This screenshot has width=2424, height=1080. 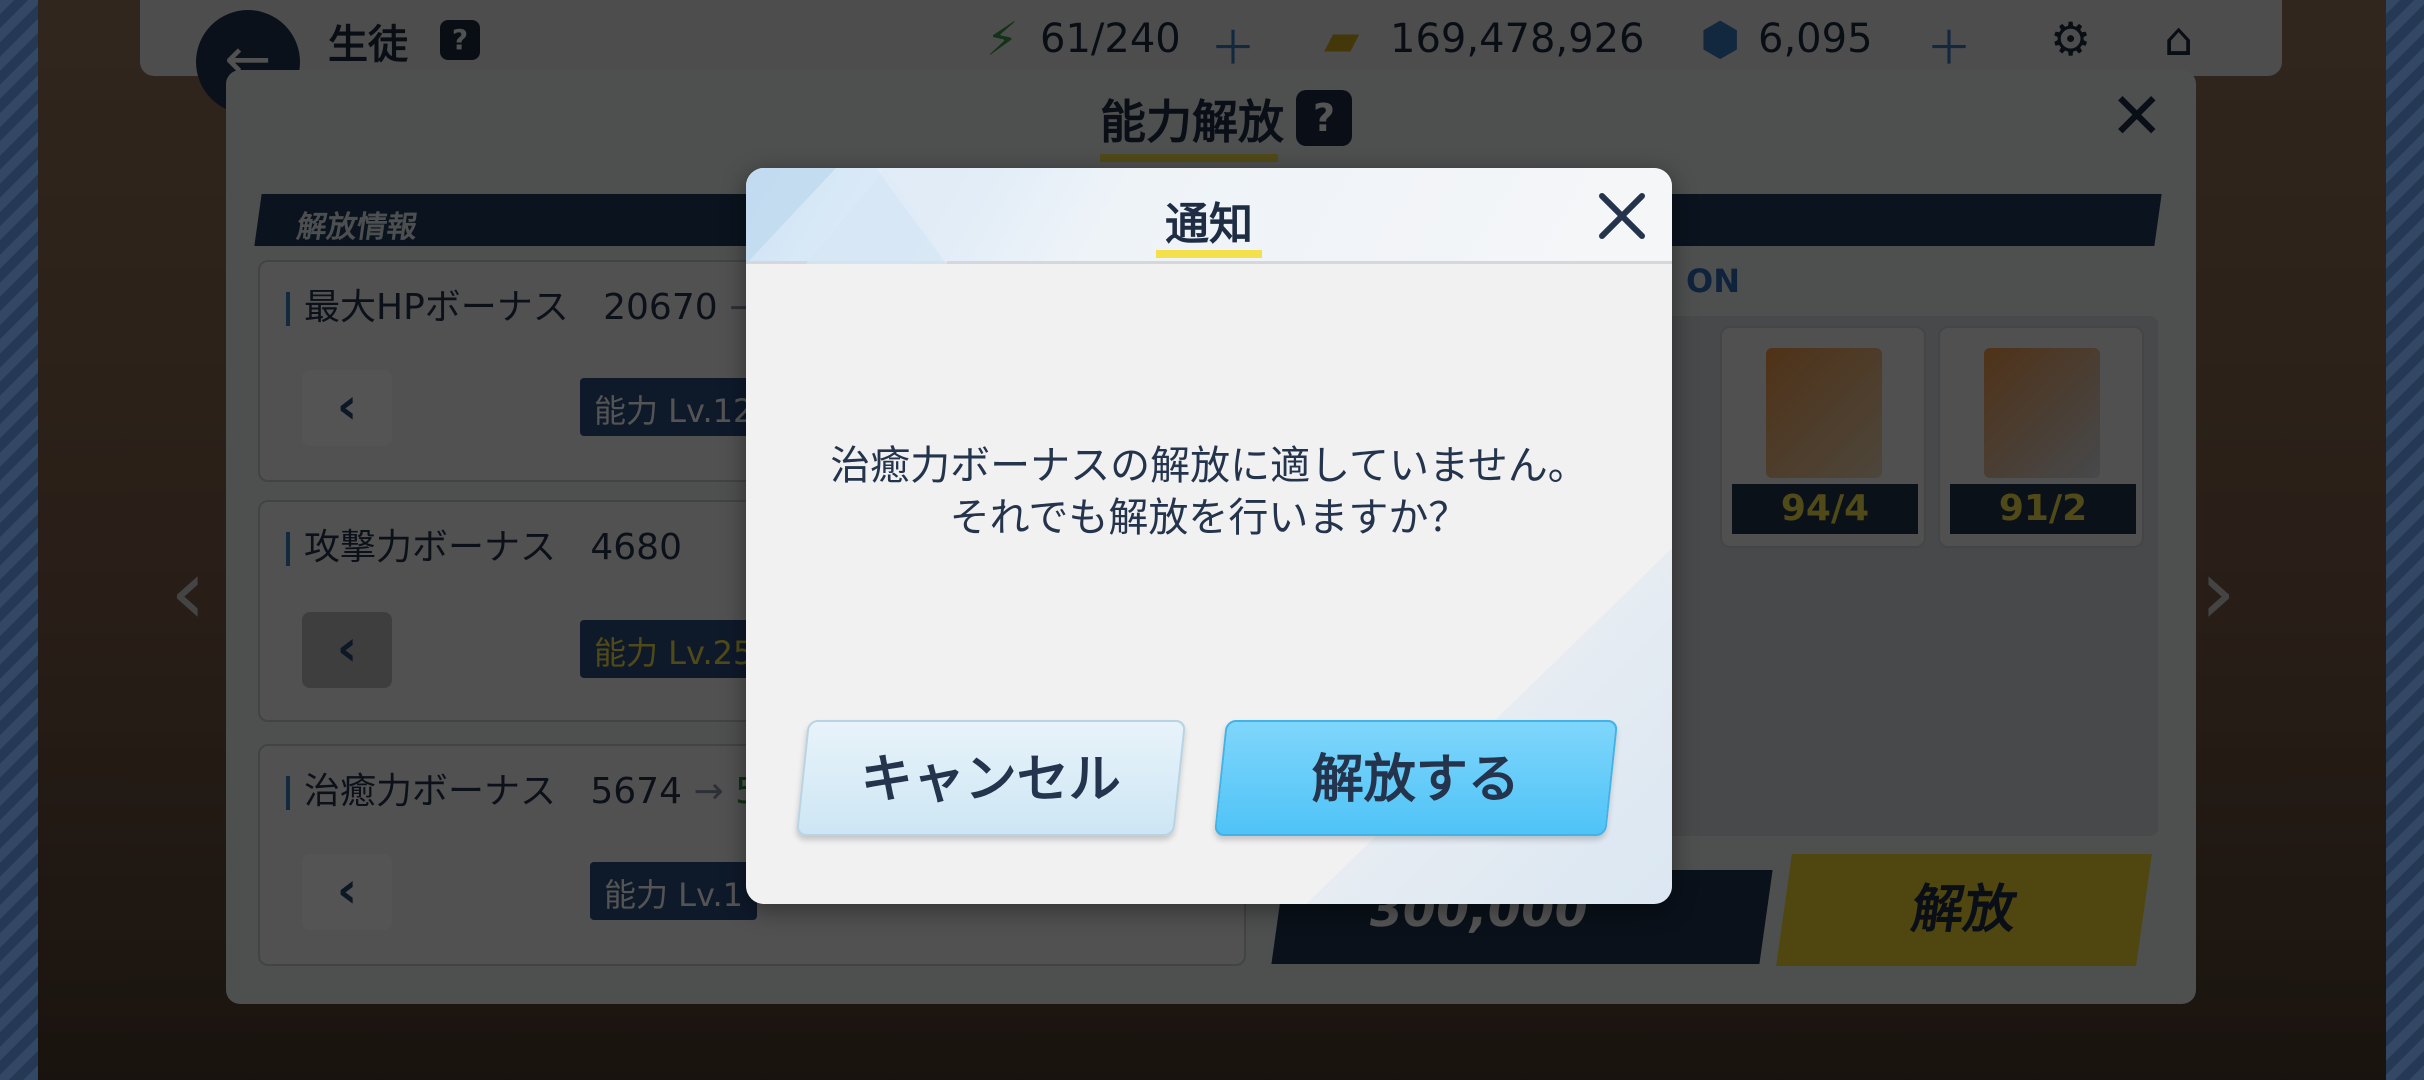 I want to click on dialog-title: 通知, so click(x=1209, y=224).